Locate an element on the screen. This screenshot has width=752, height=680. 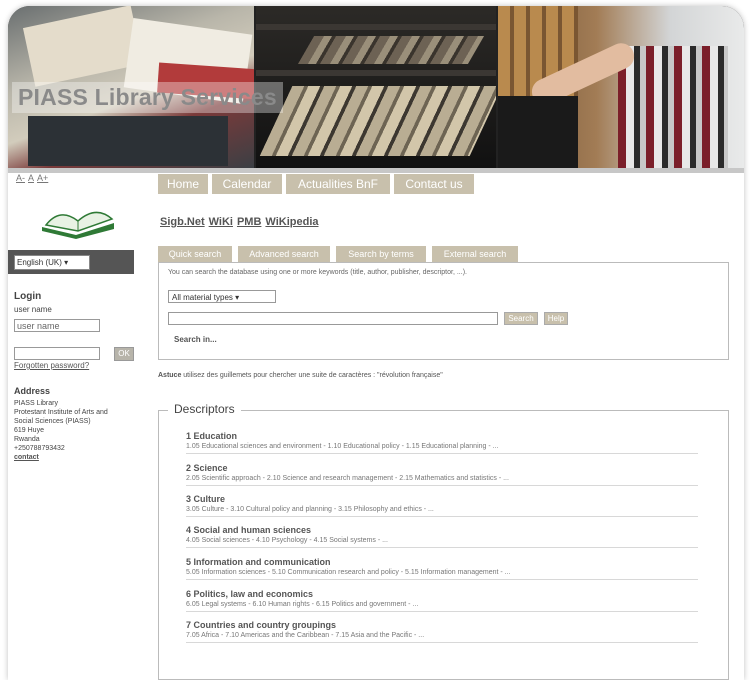
search-panel is located at coordinates (443, 311).